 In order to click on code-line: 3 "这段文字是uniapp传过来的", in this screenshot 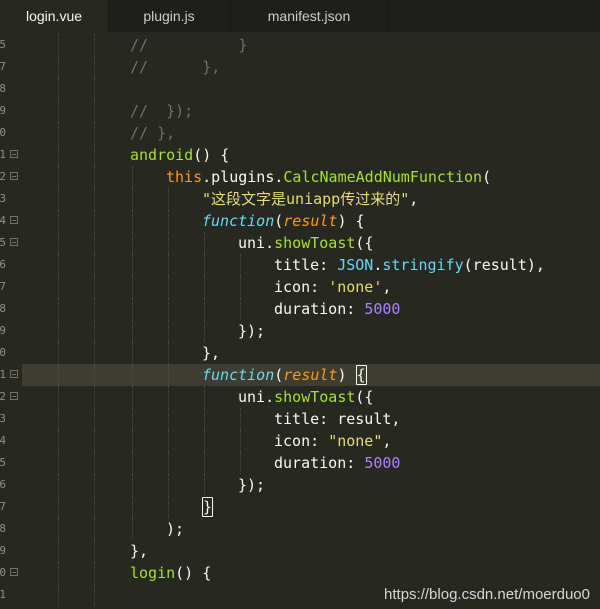, I will do `click(300, 199)`.